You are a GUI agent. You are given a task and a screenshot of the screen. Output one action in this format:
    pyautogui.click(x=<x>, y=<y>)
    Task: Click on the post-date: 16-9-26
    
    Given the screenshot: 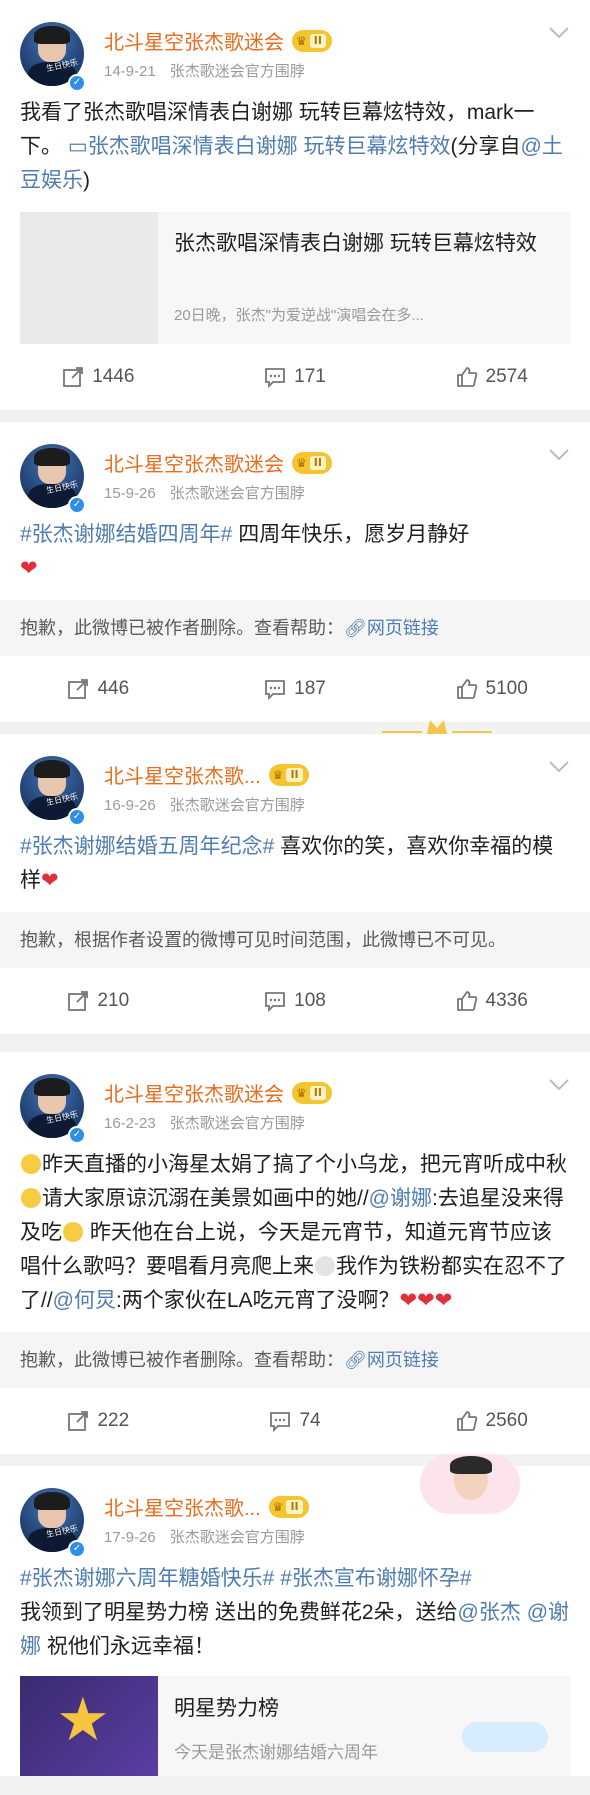 What is the action you would take?
    pyautogui.click(x=130, y=805)
    